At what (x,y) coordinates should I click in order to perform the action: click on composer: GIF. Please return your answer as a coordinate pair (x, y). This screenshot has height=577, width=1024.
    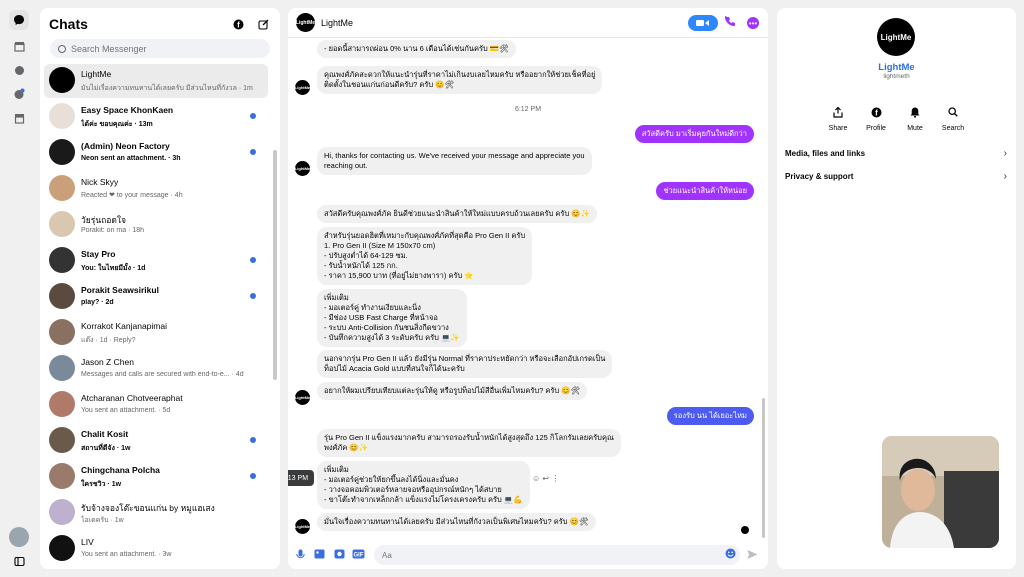
    Looking at the image, I should click on (528, 555).